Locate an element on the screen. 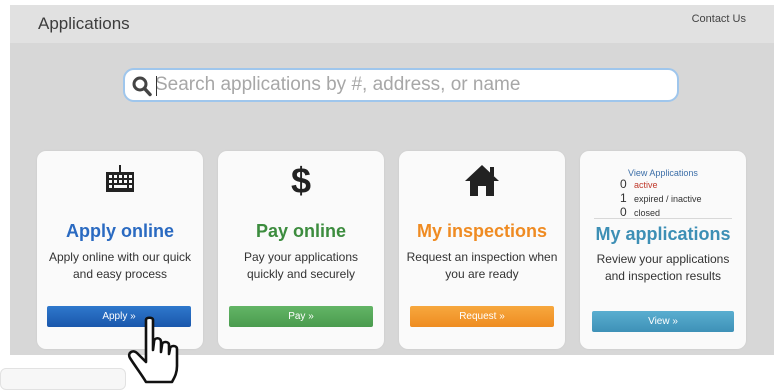  active-count-row: 0 active is located at coordinates (639, 184).